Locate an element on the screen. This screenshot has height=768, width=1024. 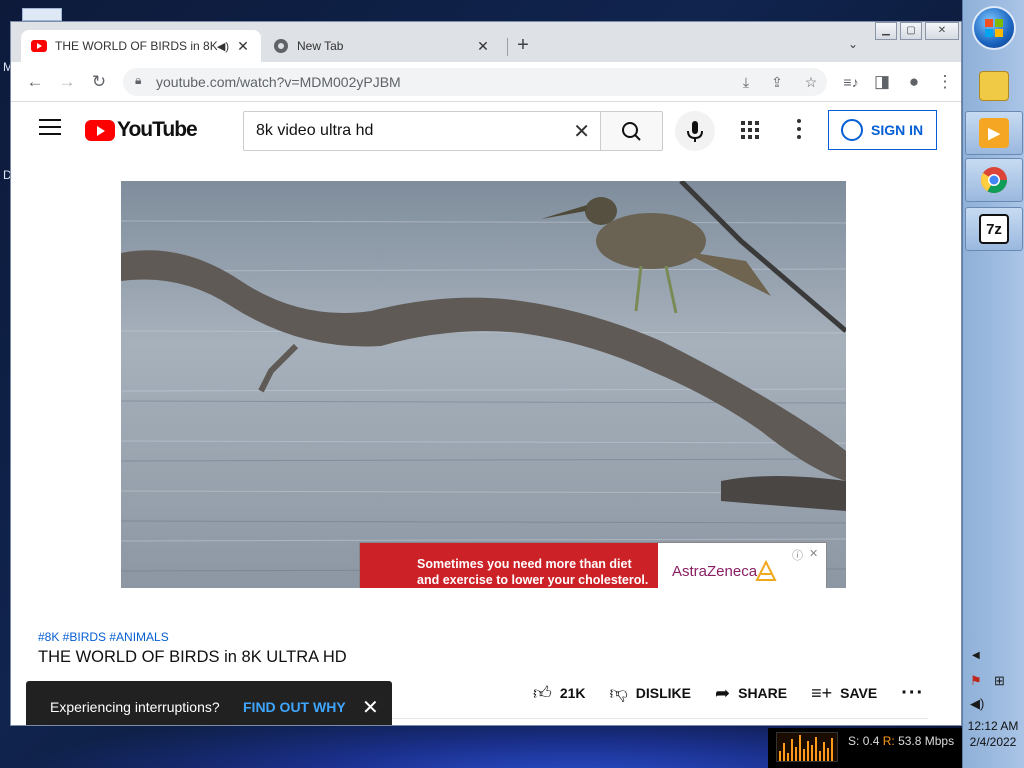
media-player-icon: ▶ is located at coordinates (994, 133).